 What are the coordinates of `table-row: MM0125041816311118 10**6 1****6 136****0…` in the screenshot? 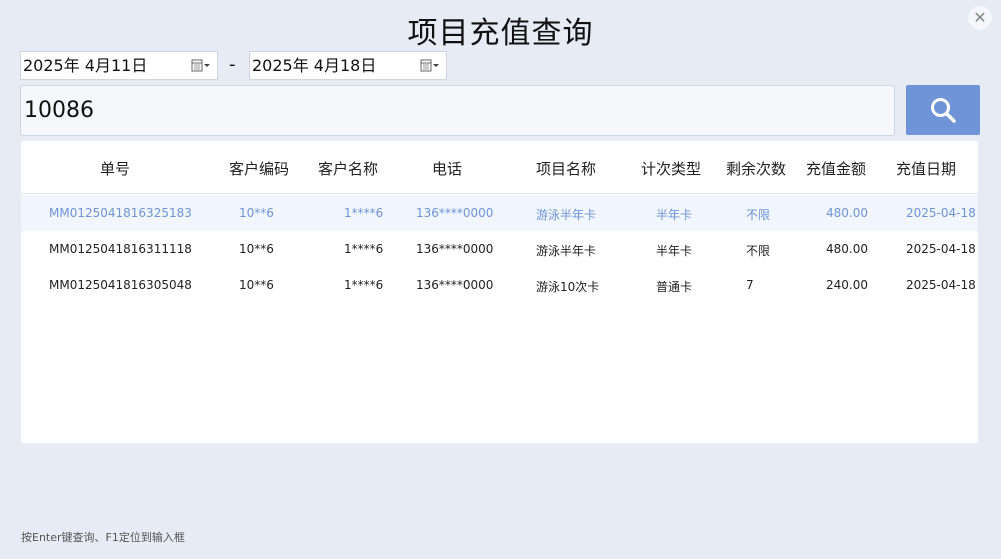 It's located at (499, 249).